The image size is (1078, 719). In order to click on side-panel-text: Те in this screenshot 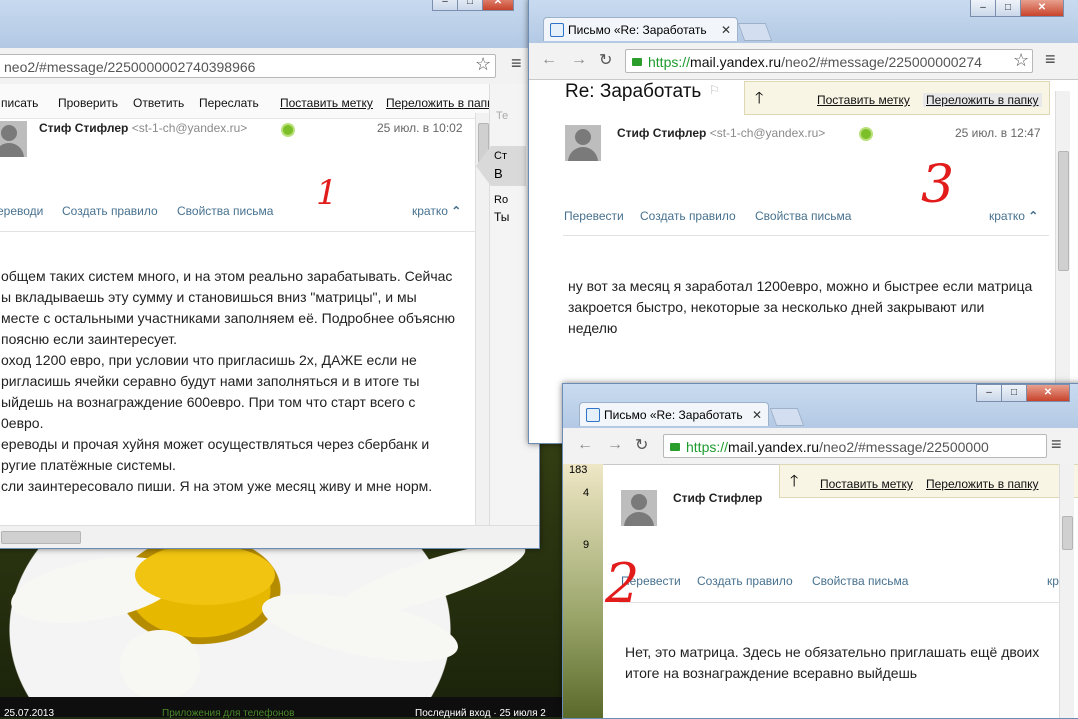, I will do `click(502, 116)`.